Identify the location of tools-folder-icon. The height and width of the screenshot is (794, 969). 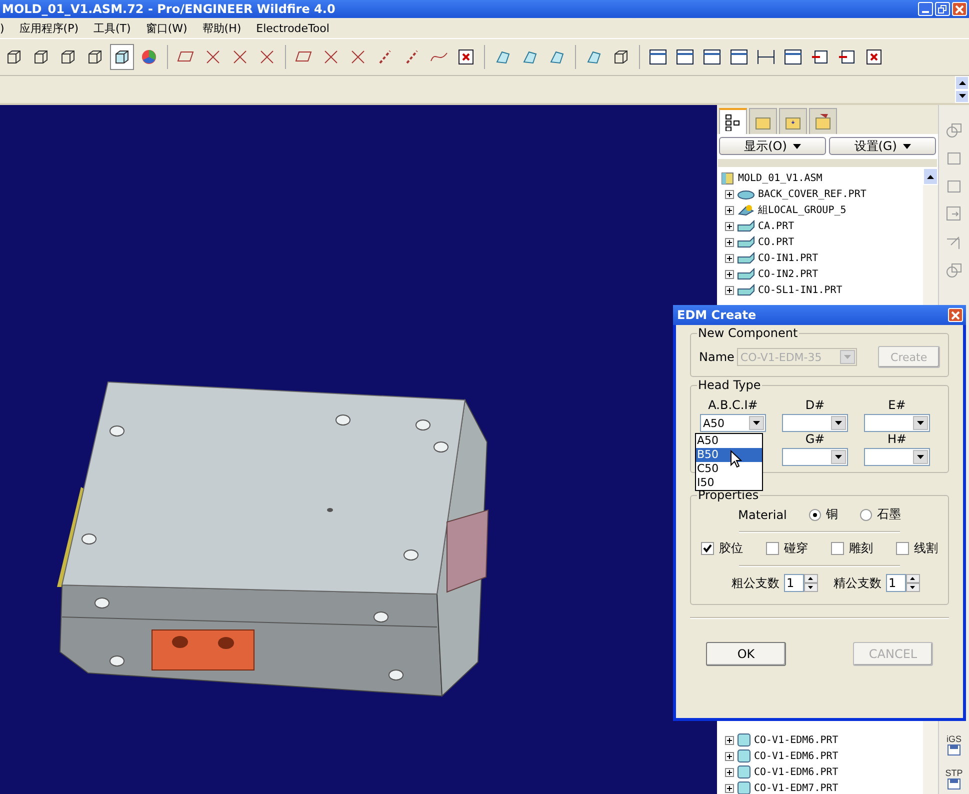
(823, 121).